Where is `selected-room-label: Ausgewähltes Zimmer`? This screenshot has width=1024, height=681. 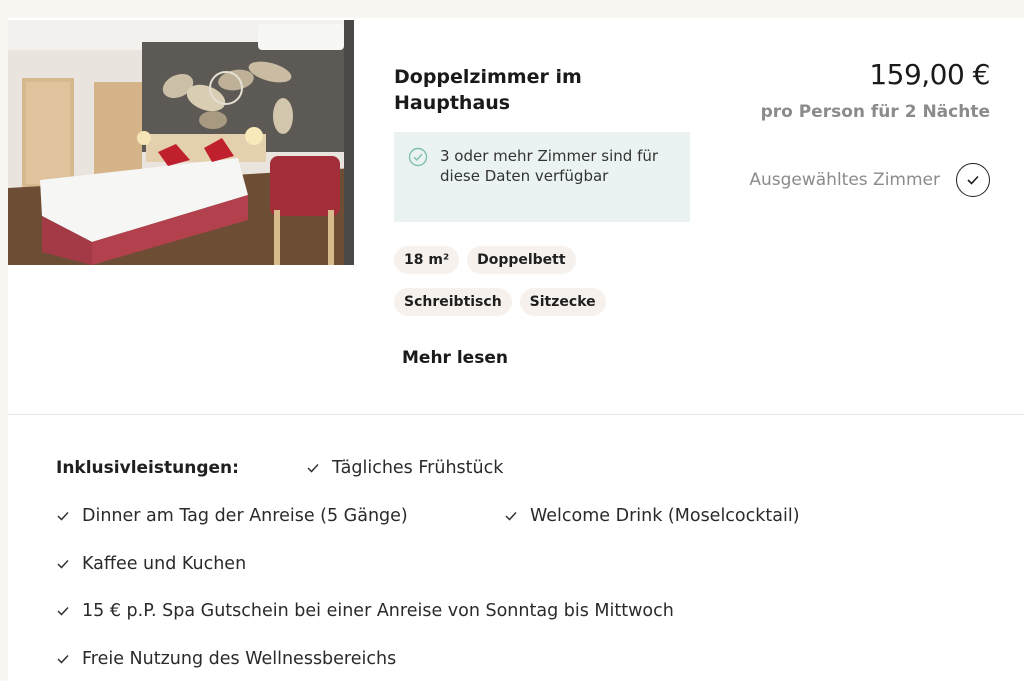
selected-room-label: Ausgewähltes Zimmer is located at coordinates (844, 180).